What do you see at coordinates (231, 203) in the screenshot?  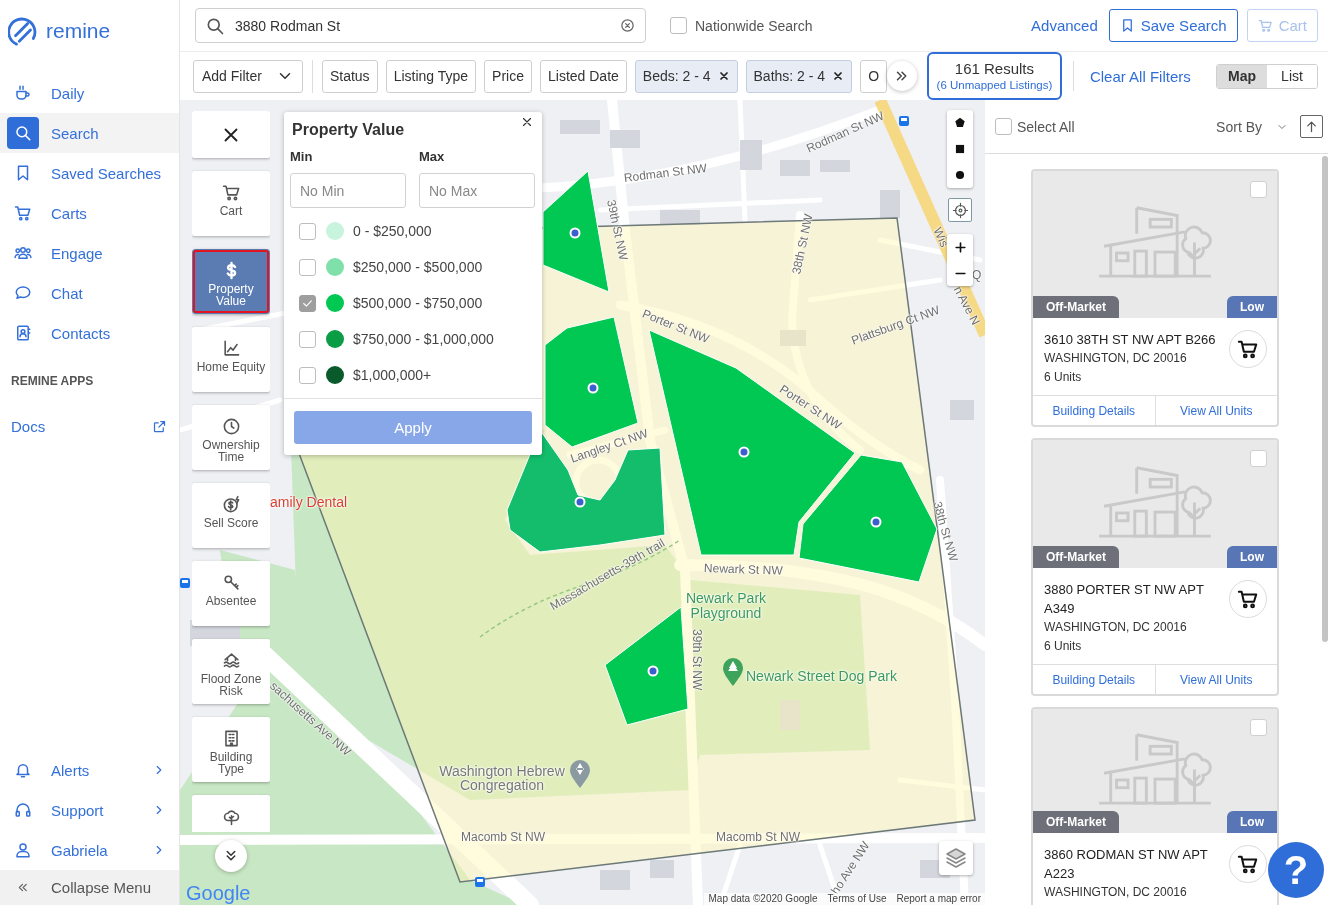 I see `map-tool-button: Cart` at bounding box center [231, 203].